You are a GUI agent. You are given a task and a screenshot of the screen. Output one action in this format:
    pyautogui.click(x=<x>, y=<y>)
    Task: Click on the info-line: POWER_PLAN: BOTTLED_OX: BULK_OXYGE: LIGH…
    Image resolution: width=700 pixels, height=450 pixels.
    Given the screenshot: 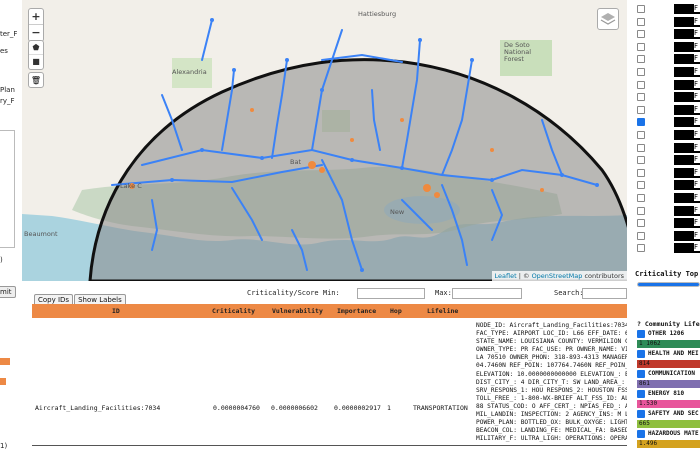 What is the action you would take?
    pyautogui.click(x=551, y=423)
    